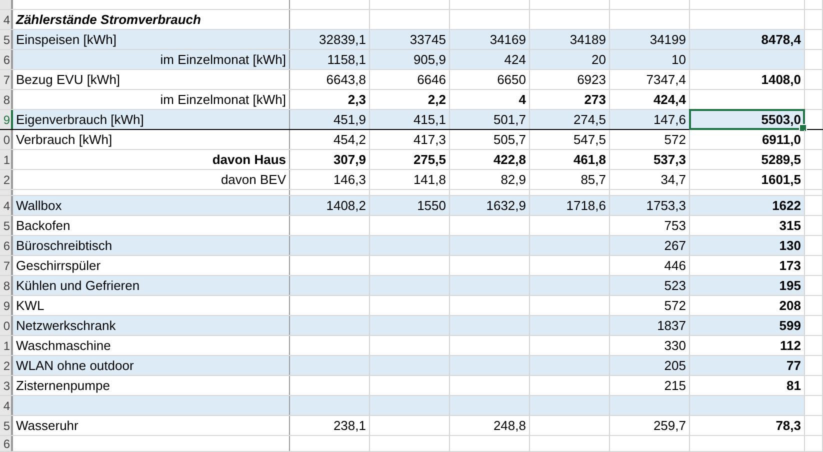  I want to click on table-cell: 259,7, so click(669, 425).